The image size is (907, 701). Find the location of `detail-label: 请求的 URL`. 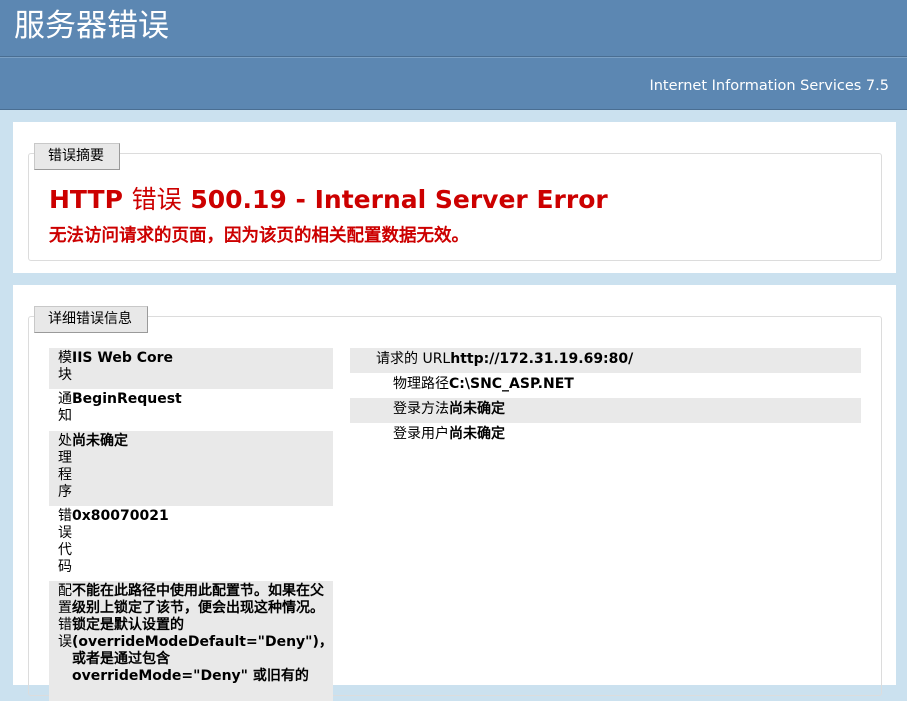

detail-label: 请求的 URL is located at coordinates (413, 359).